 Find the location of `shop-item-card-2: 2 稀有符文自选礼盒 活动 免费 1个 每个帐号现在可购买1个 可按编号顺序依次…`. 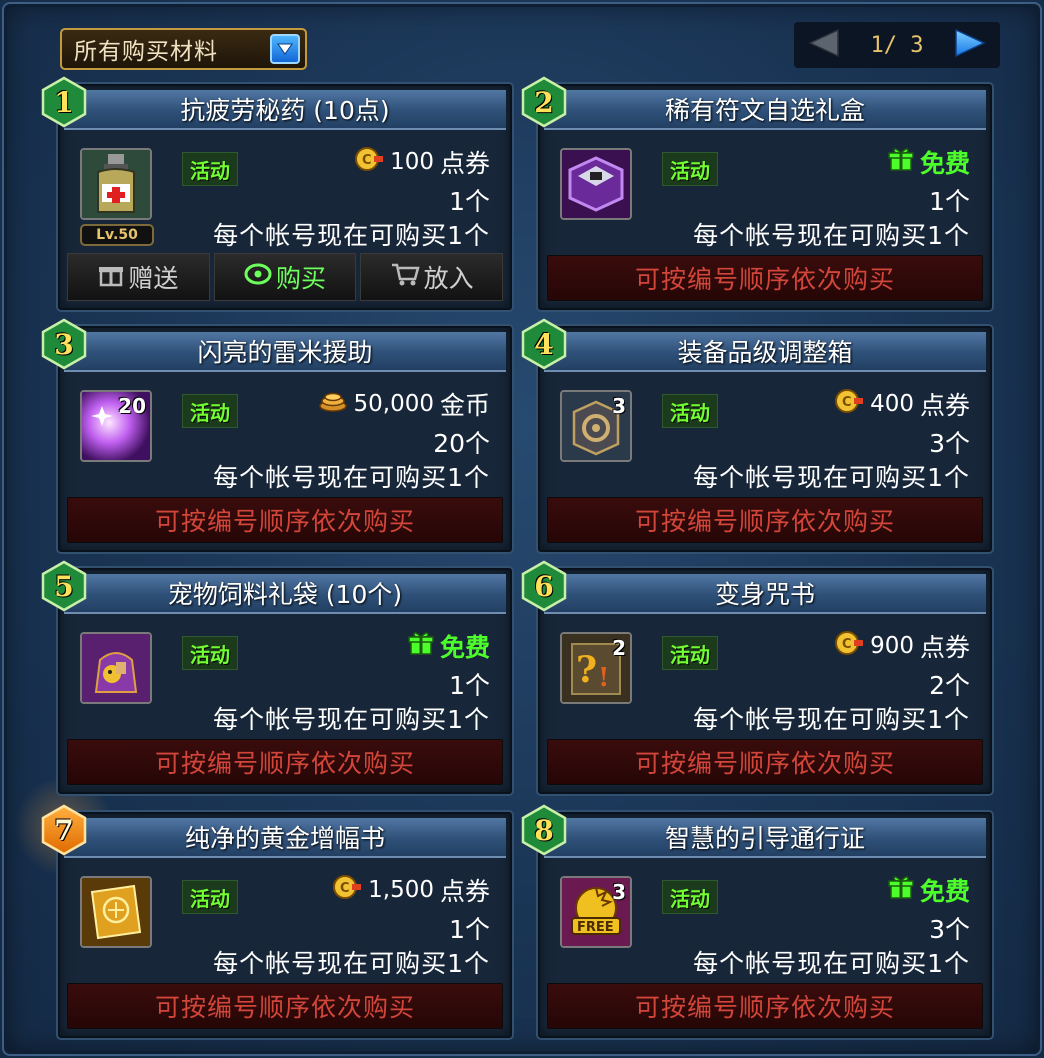

shop-item-card-2: 2 稀有符文自选礼盒 活动 免费 1个 每个帐号现在可购买1个 可按编号顺序依次… is located at coordinates (756, 193).